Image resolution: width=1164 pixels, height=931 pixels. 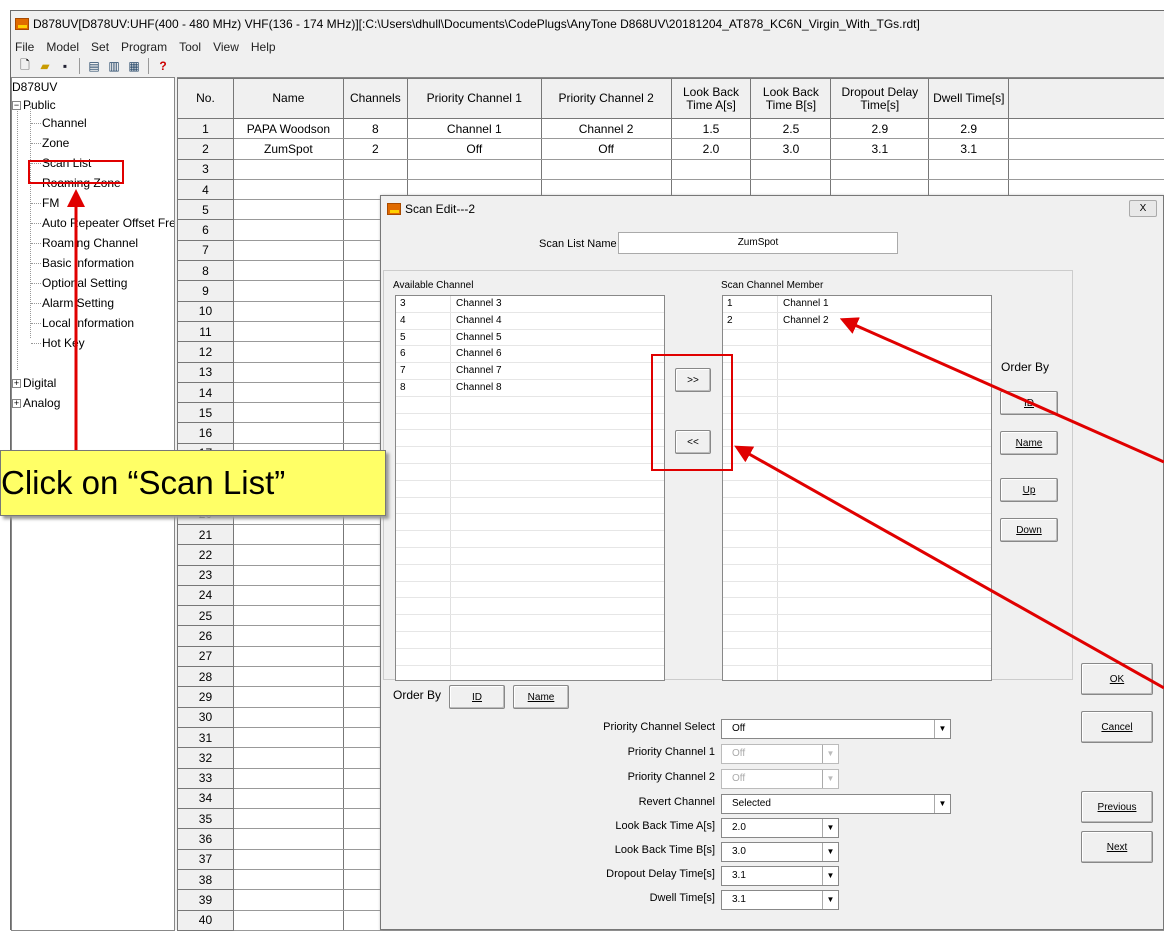 What do you see at coordinates (206, 717) in the screenshot?
I see `table-cell: 30` at bounding box center [206, 717].